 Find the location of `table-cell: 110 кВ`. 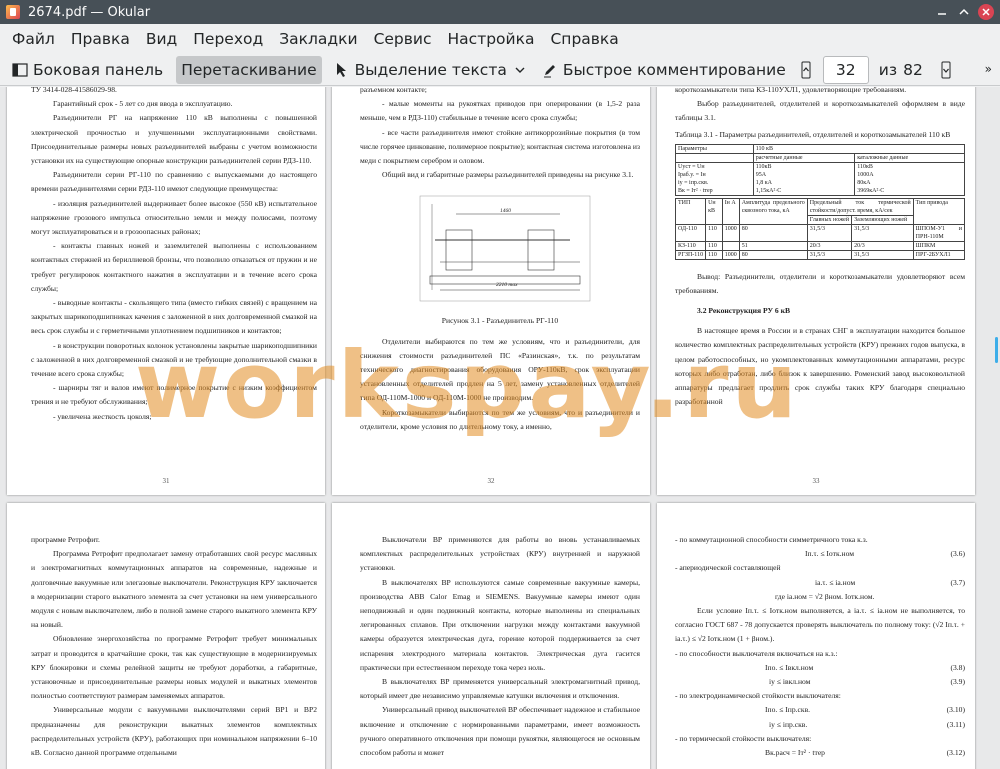

table-cell: 110 кВ is located at coordinates (859, 148).